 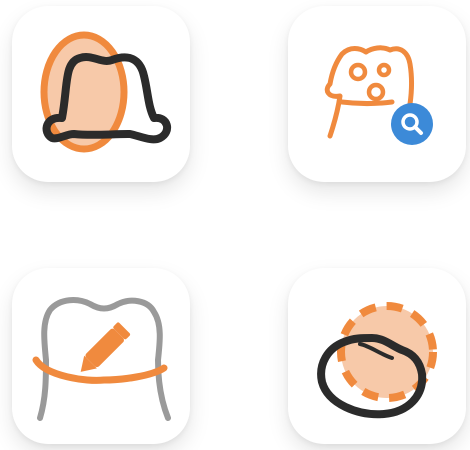 I want to click on app-tile-tooth-search, so click(x=377, y=94).